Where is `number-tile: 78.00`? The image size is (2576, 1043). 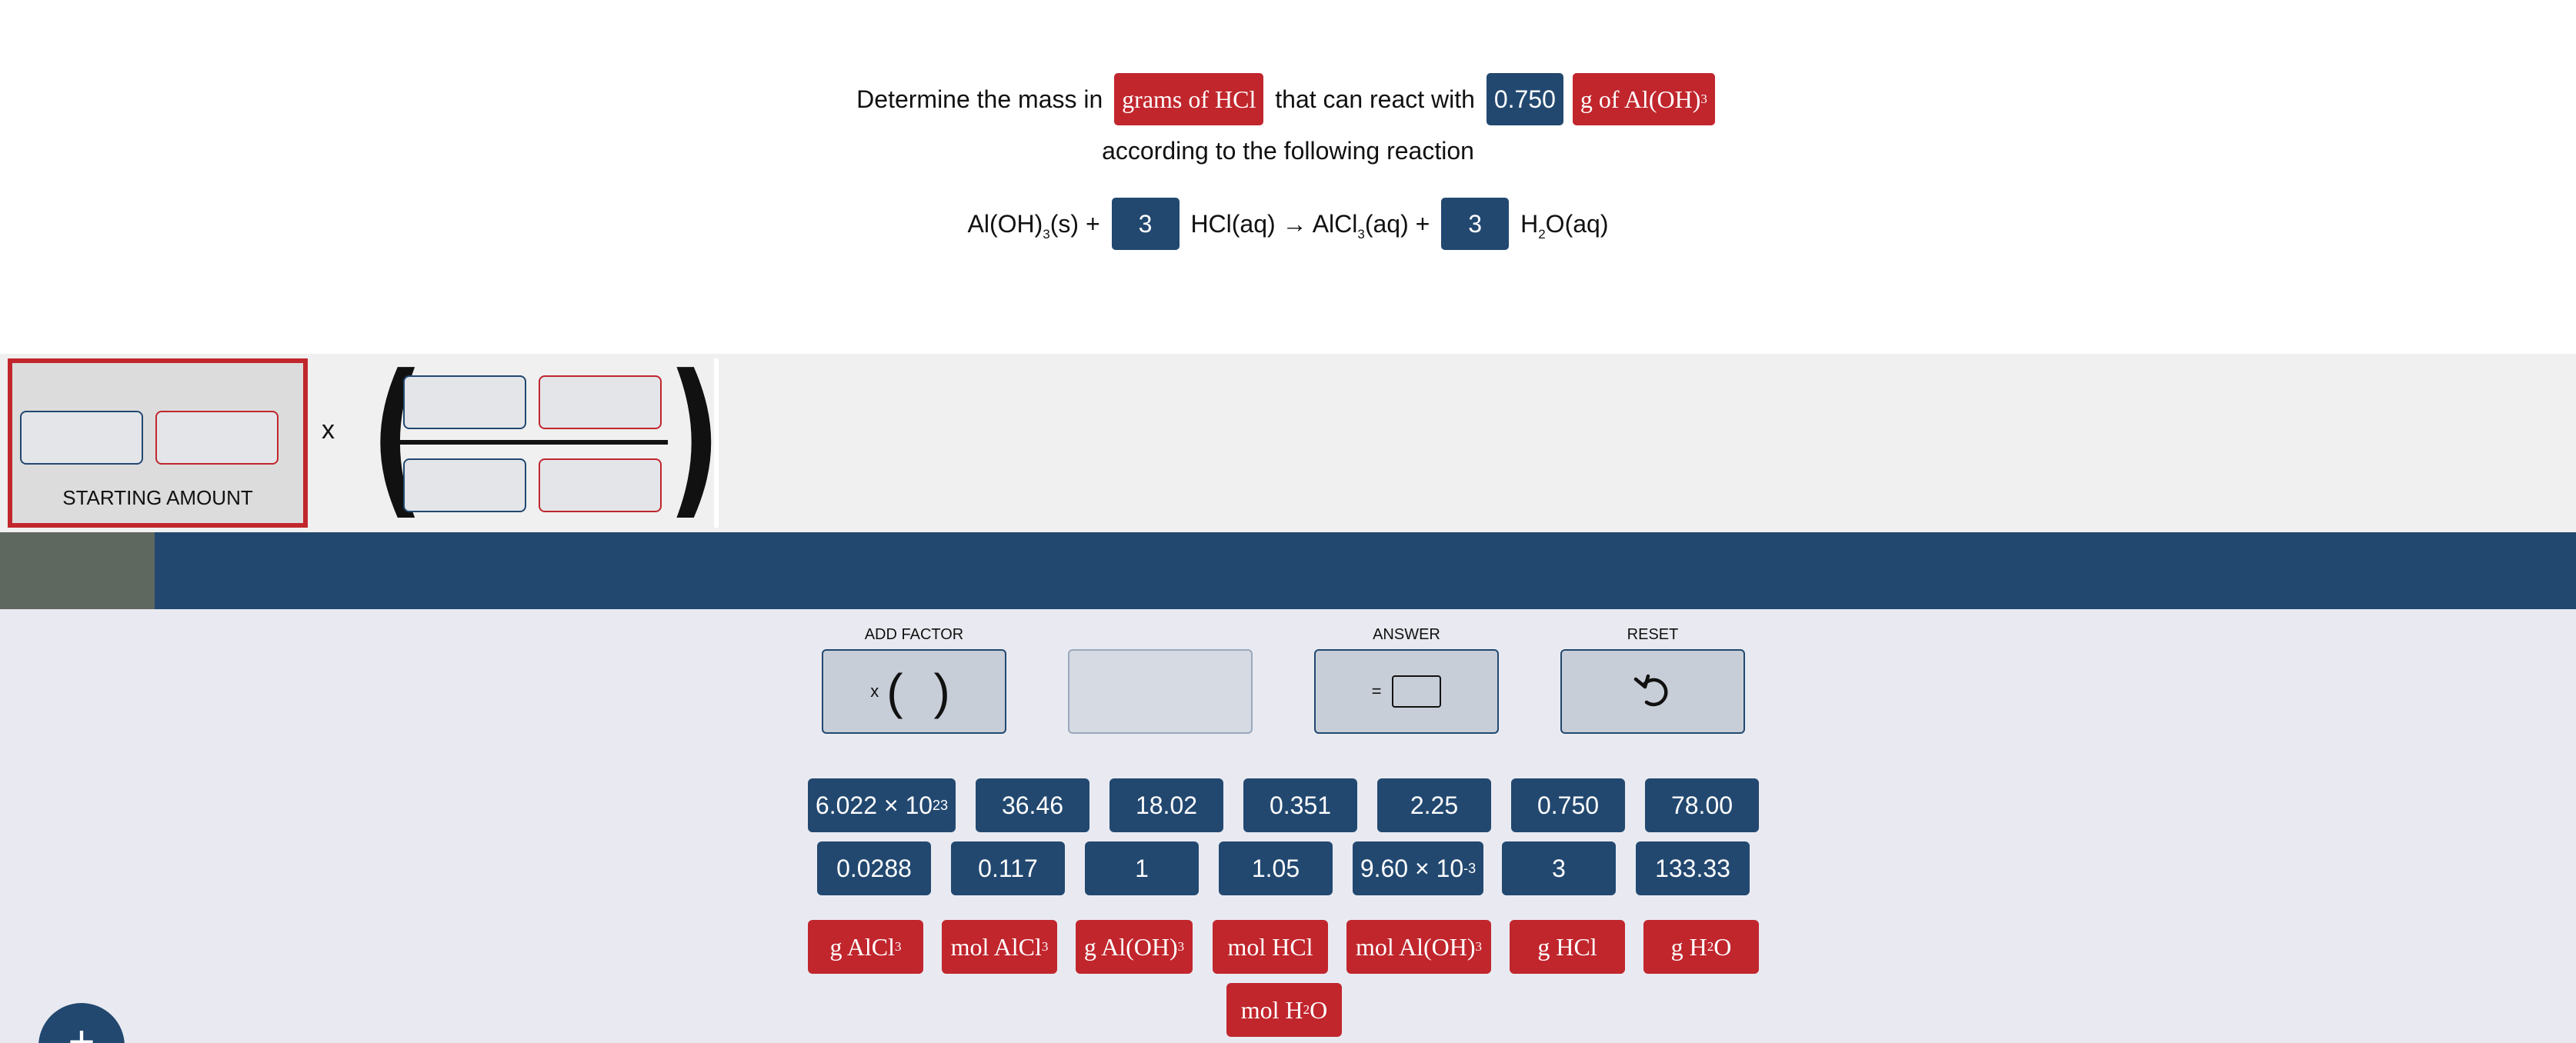 number-tile: 78.00 is located at coordinates (1702, 805).